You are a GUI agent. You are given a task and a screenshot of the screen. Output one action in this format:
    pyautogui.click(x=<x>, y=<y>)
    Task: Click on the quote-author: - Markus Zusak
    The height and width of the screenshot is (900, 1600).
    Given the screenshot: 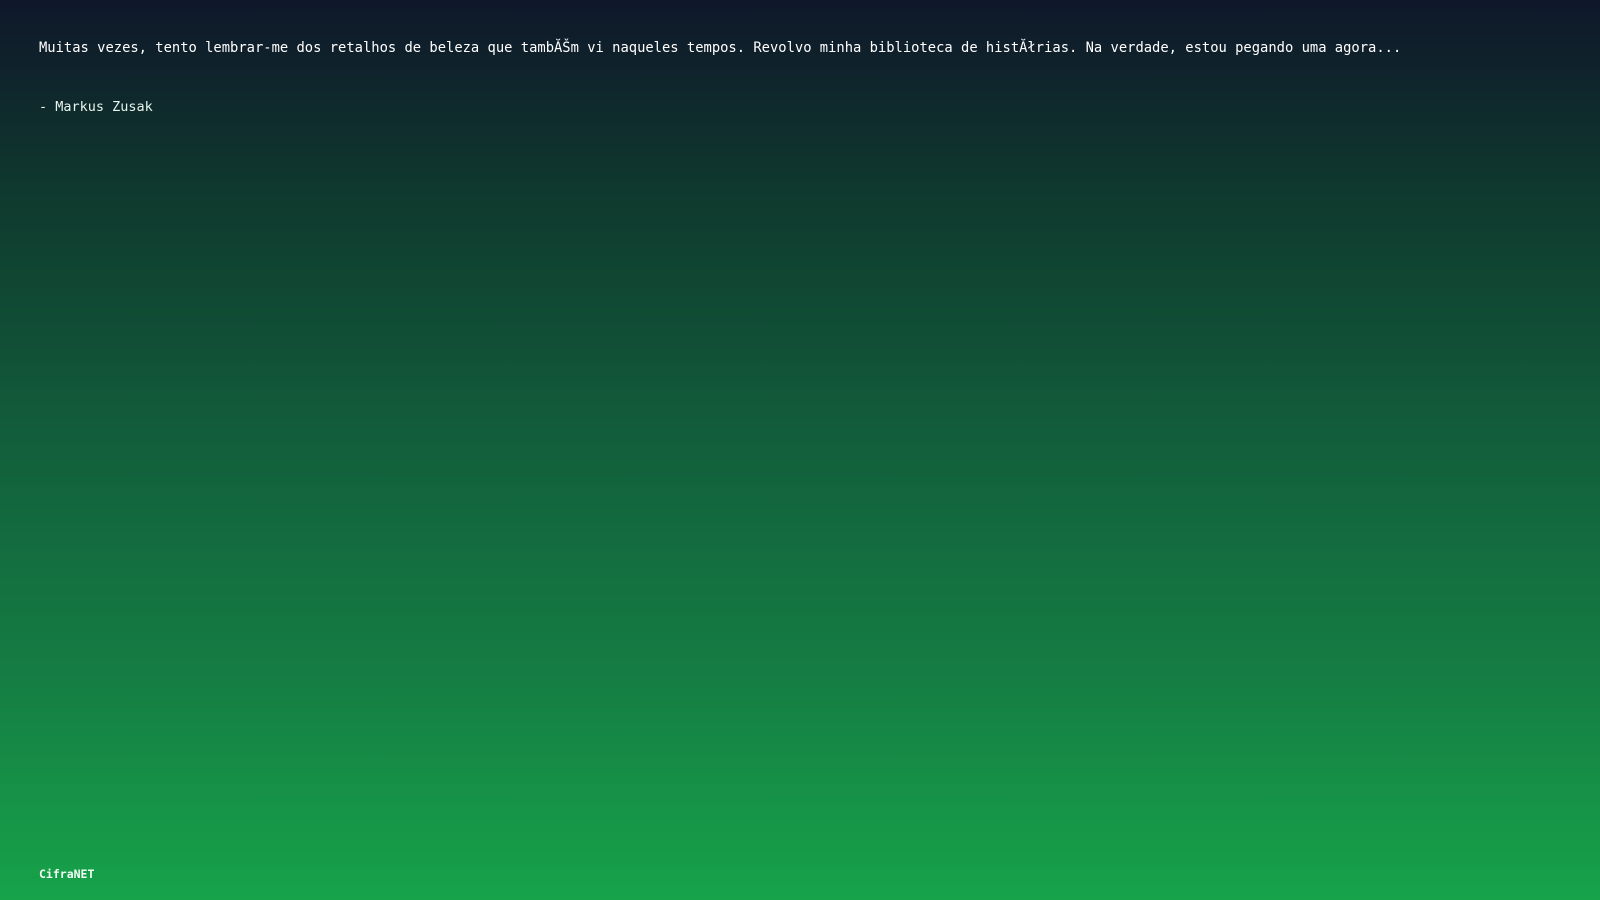 What is the action you would take?
    pyautogui.click(x=96, y=107)
    